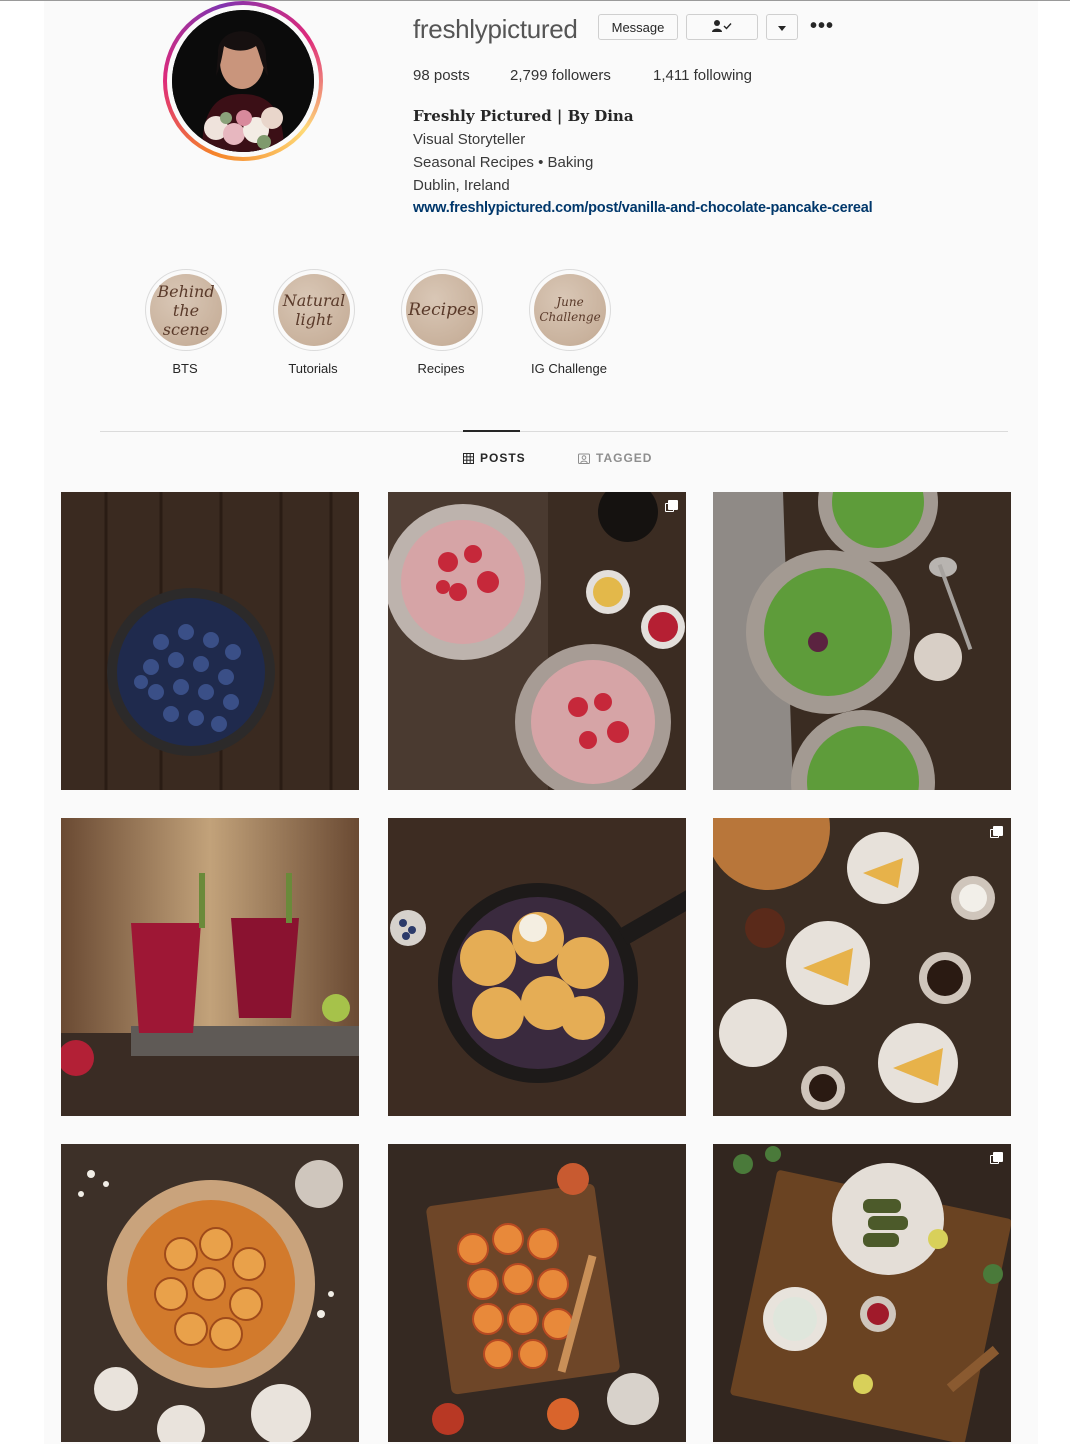  Describe the element at coordinates (441, 75) in the screenshot. I see `posts-count: 98 posts` at that location.